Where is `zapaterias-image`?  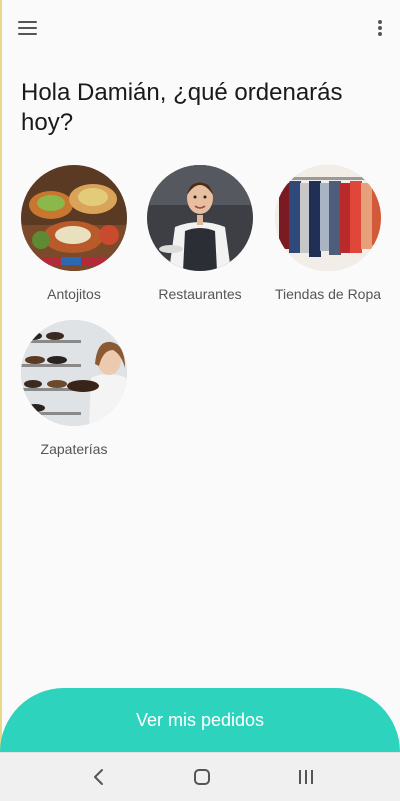 zapaterias-image is located at coordinates (74, 373).